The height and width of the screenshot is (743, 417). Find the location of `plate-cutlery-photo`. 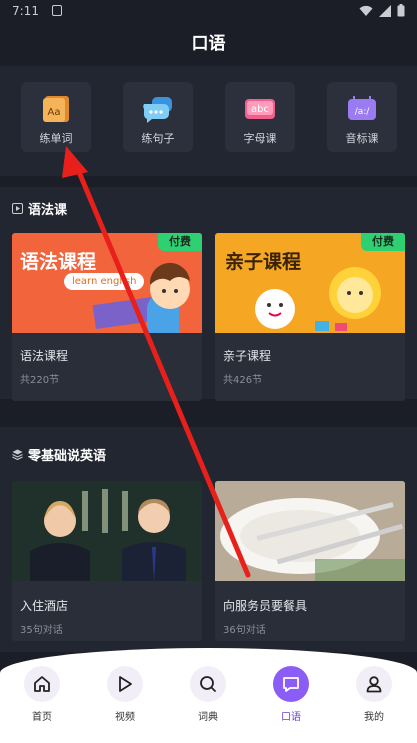

plate-cutlery-photo is located at coordinates (310, 531).